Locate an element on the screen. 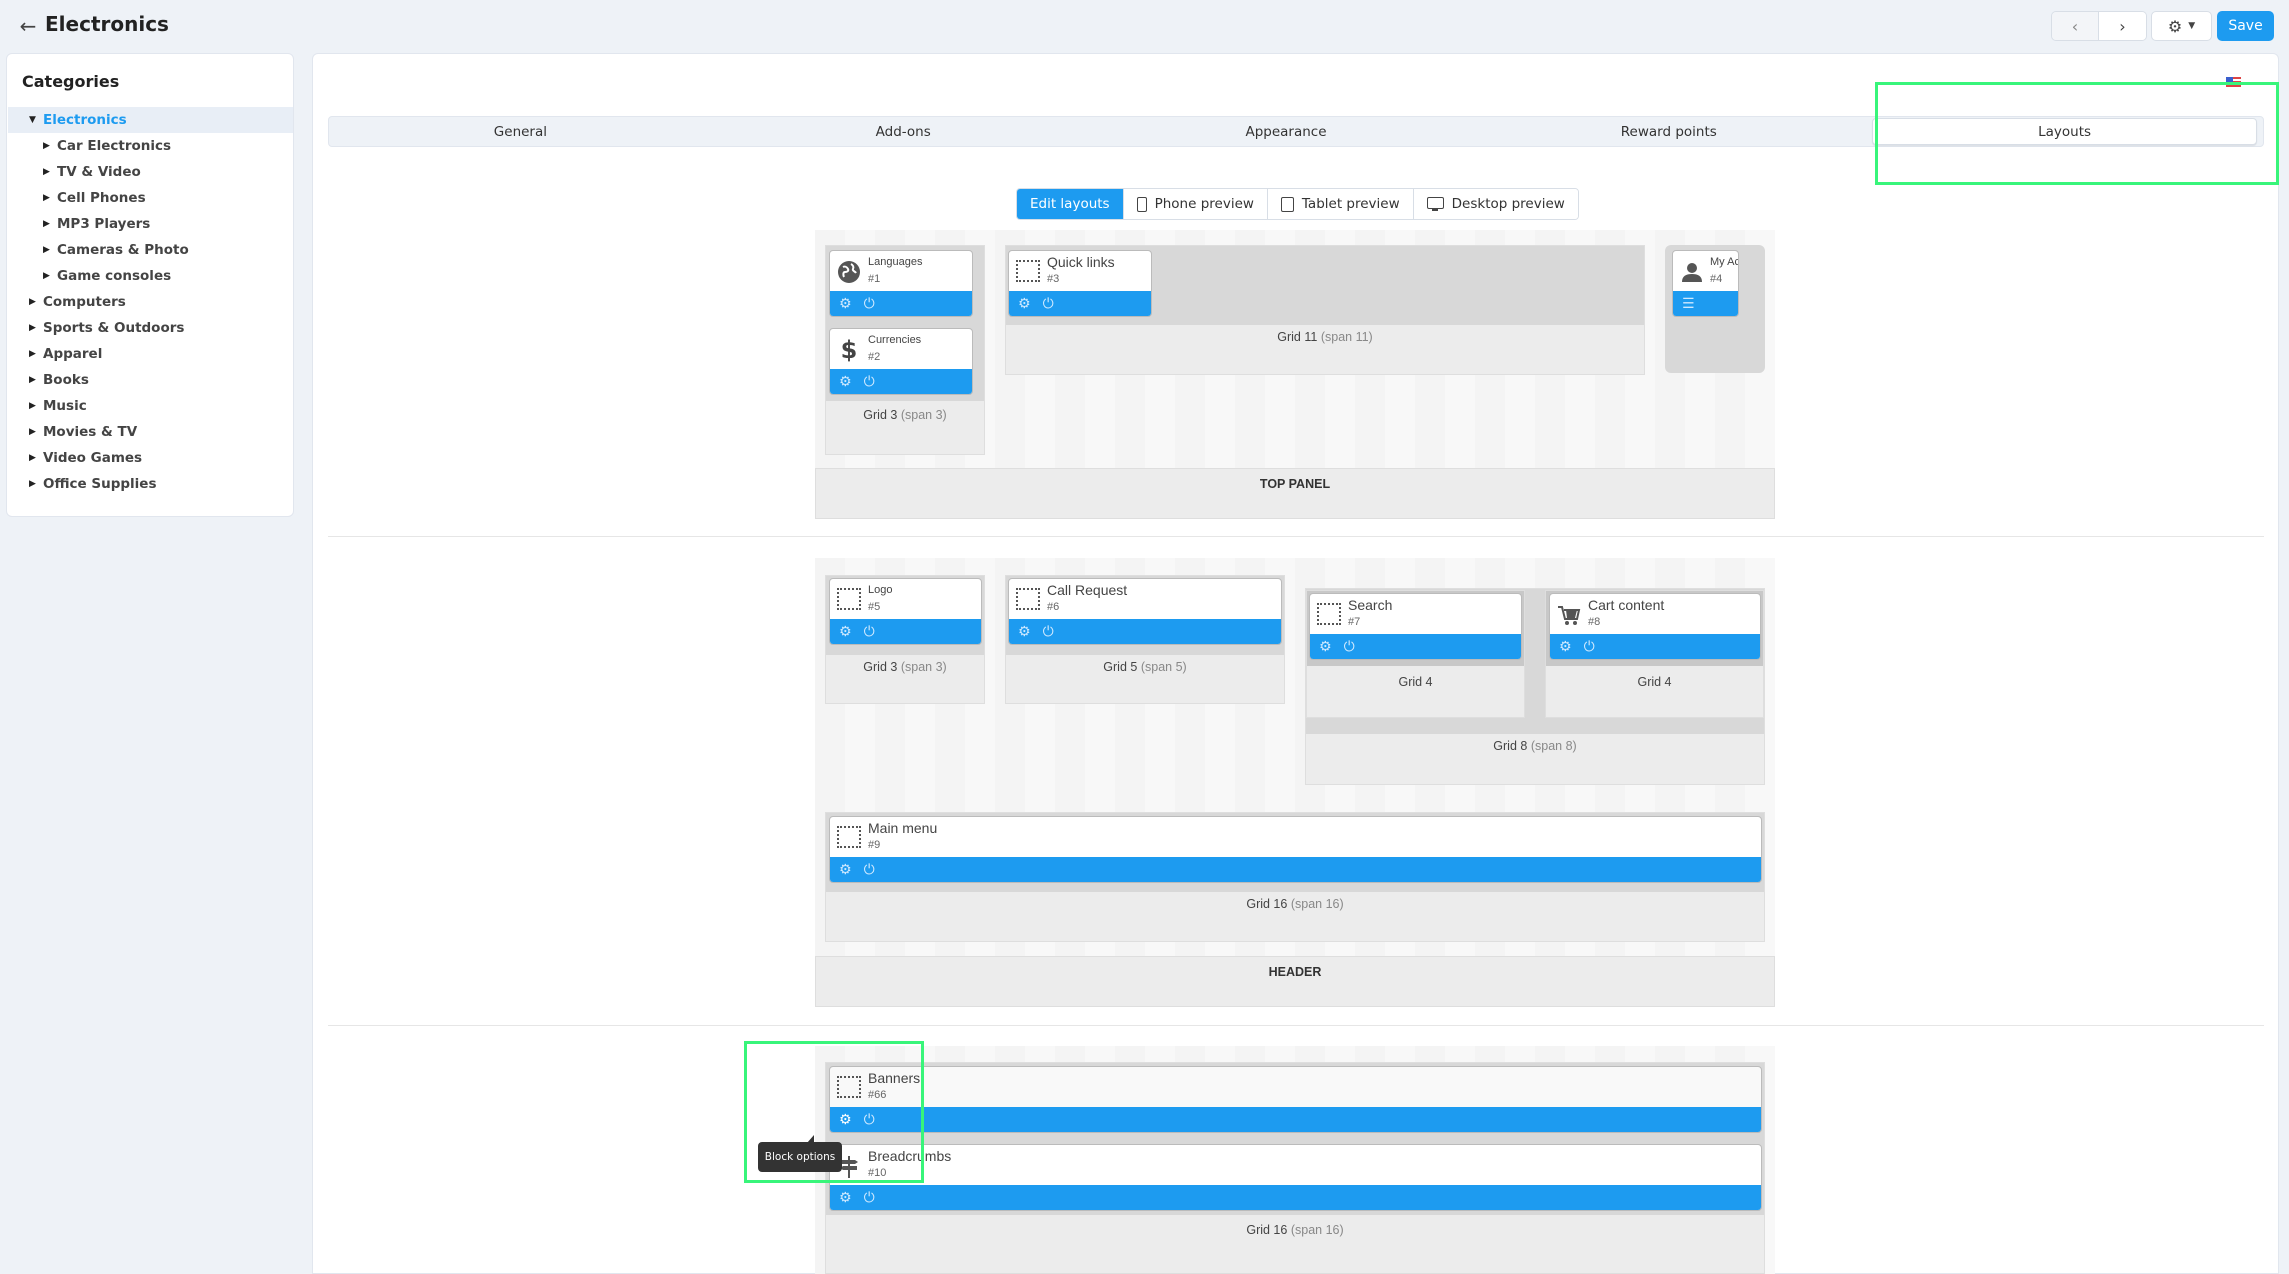 Image resolution: width=2289 pixels, height=1274 pixels. block-id: #10 is located at coordinates (877, 1173).